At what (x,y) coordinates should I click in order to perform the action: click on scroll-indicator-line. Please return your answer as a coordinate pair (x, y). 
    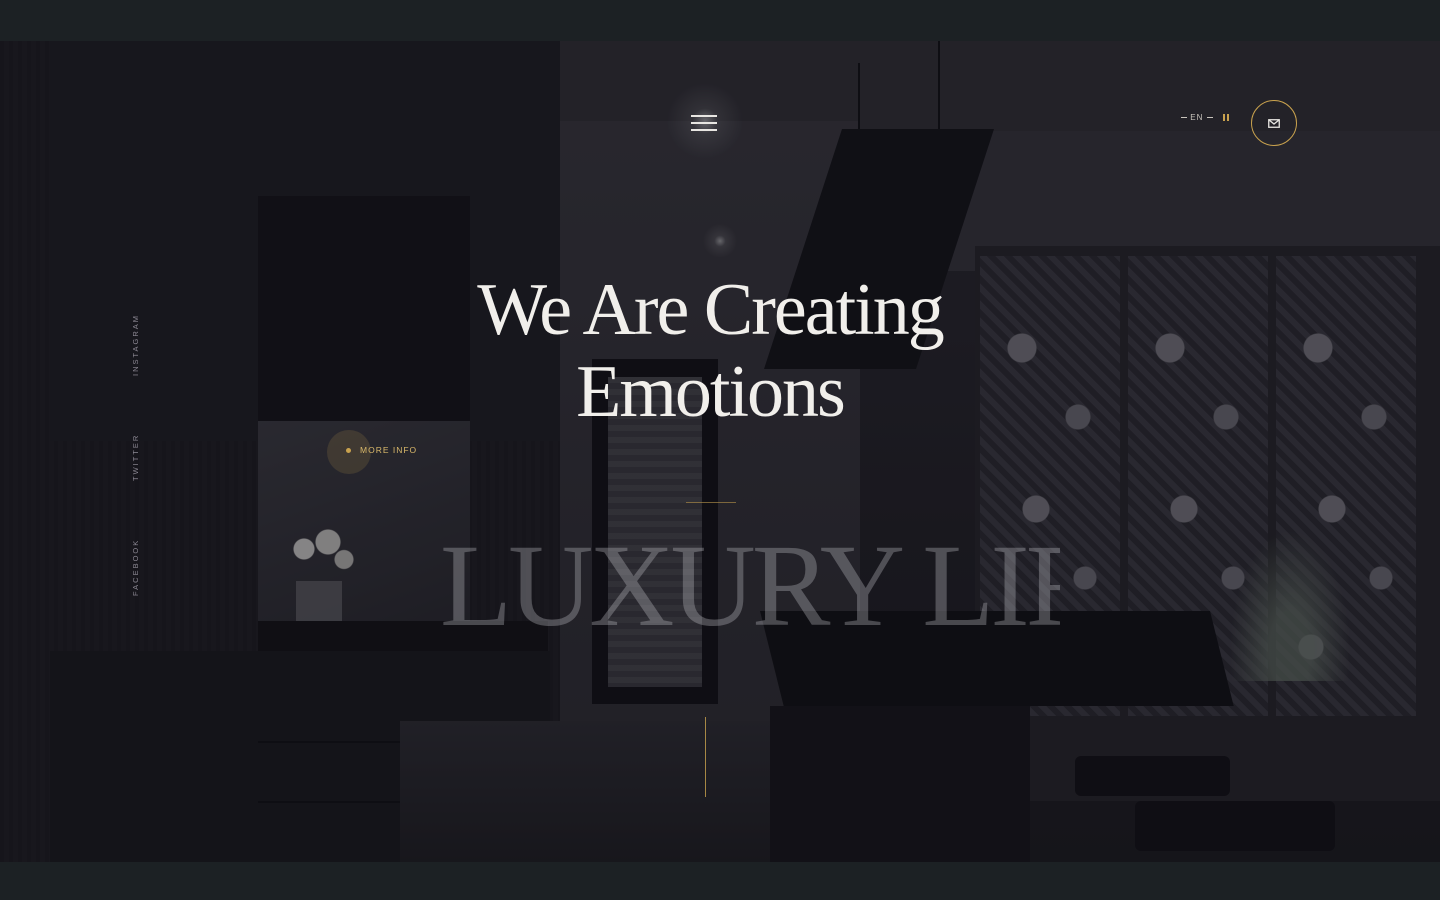
    Looking at the image, I should click on (705, 757).